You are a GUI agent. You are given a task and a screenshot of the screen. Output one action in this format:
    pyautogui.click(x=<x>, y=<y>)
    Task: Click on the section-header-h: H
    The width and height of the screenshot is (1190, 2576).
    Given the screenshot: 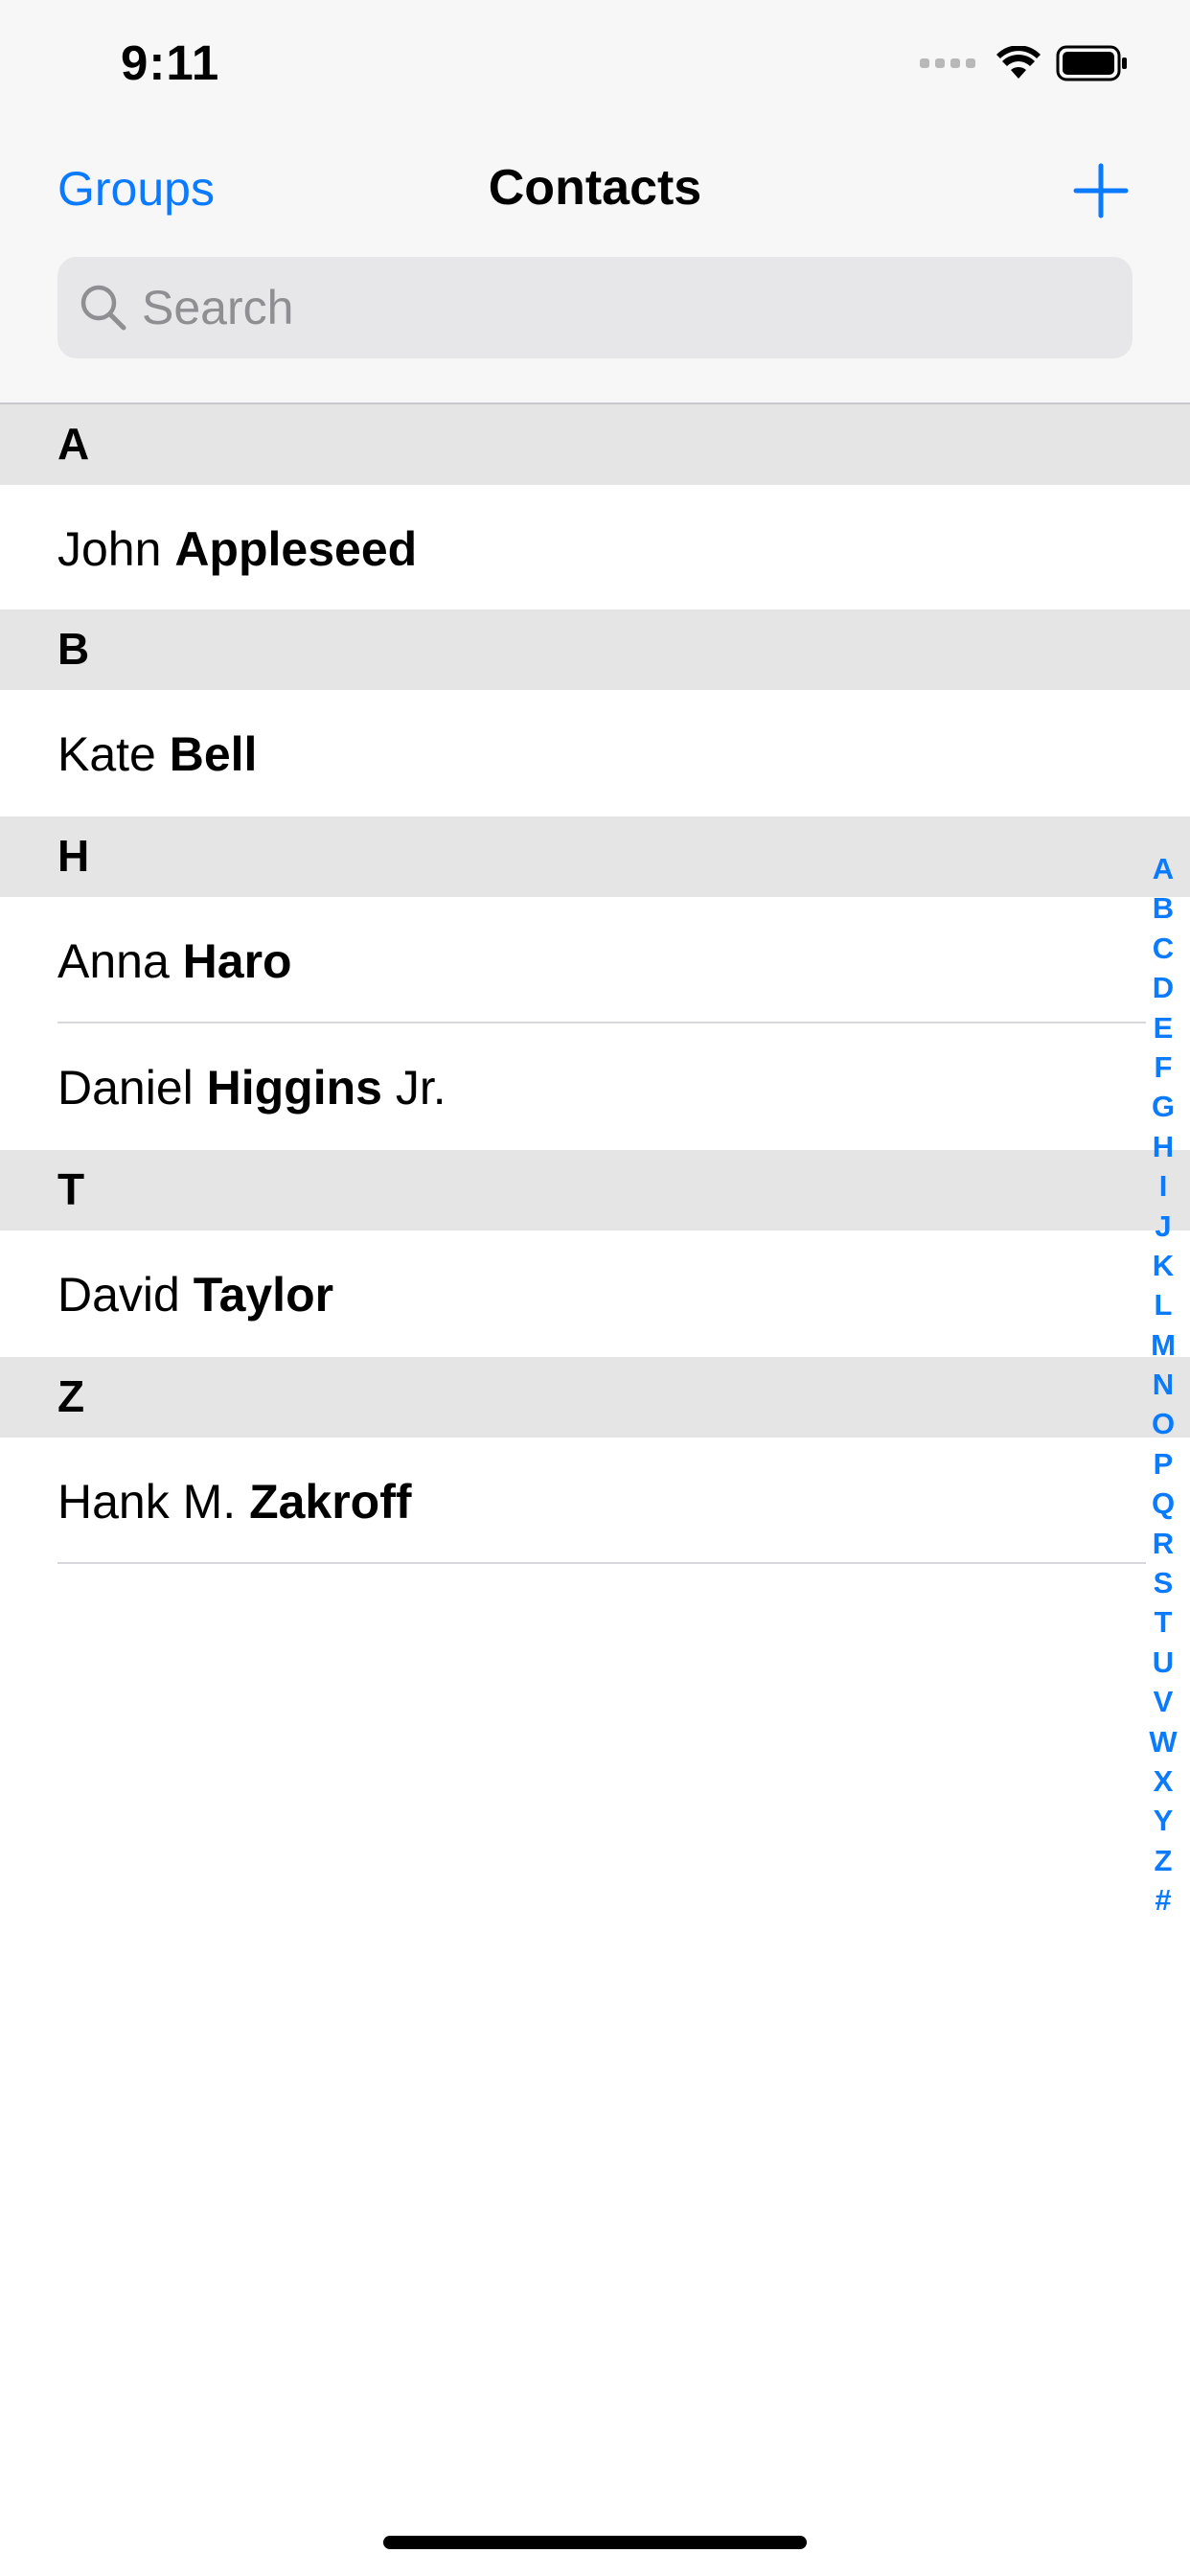 What is the action you would take?
    pyautogui.click(x=595, y=856)
    